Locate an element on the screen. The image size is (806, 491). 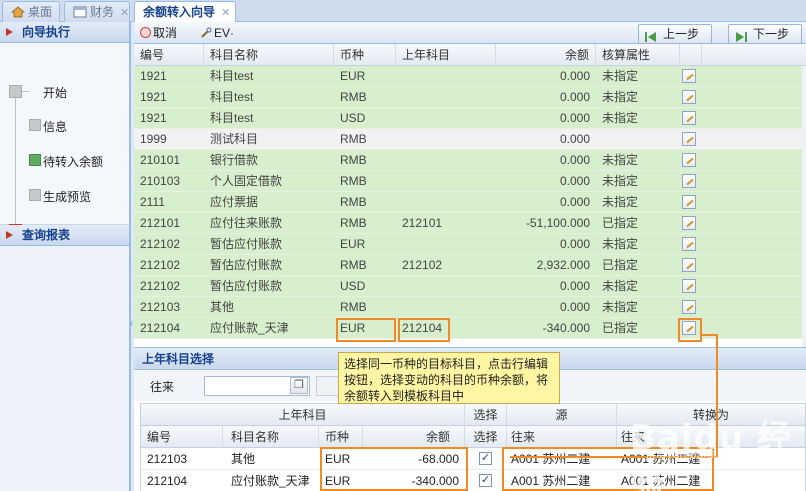
table-row: 212102 暂估应付账款 EUR 0.000 未指定 is located at coordinates (470, 244).